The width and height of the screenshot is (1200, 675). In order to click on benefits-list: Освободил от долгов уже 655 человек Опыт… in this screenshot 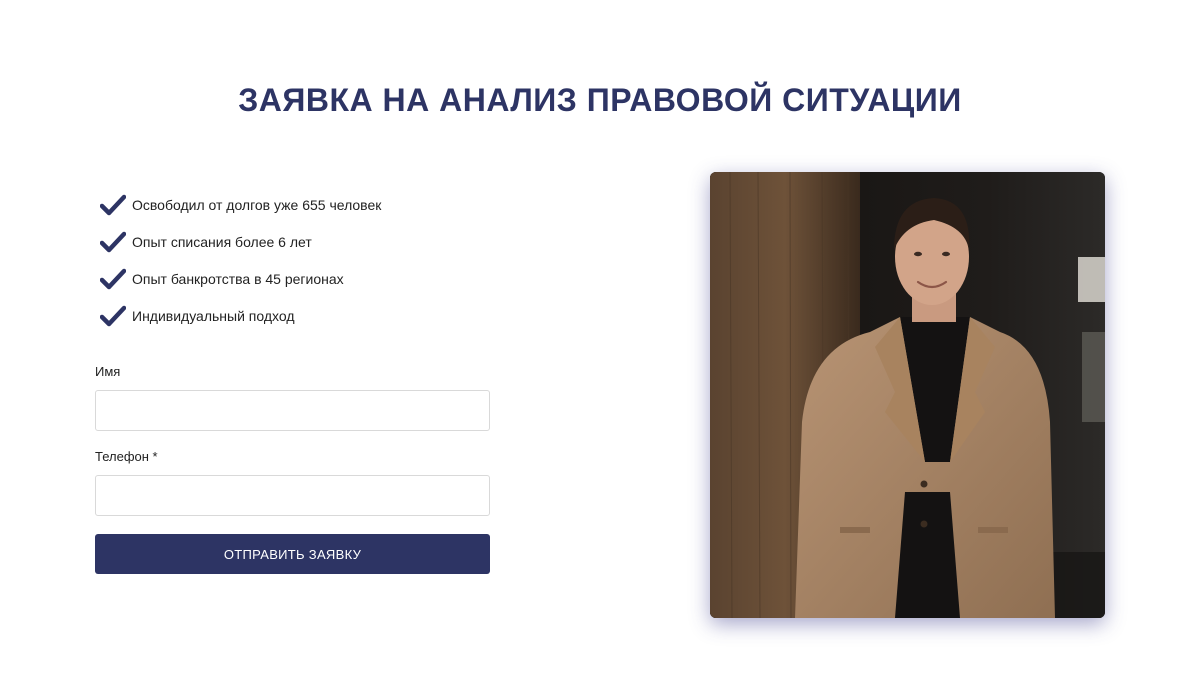, I will do `click(240, 260)`.